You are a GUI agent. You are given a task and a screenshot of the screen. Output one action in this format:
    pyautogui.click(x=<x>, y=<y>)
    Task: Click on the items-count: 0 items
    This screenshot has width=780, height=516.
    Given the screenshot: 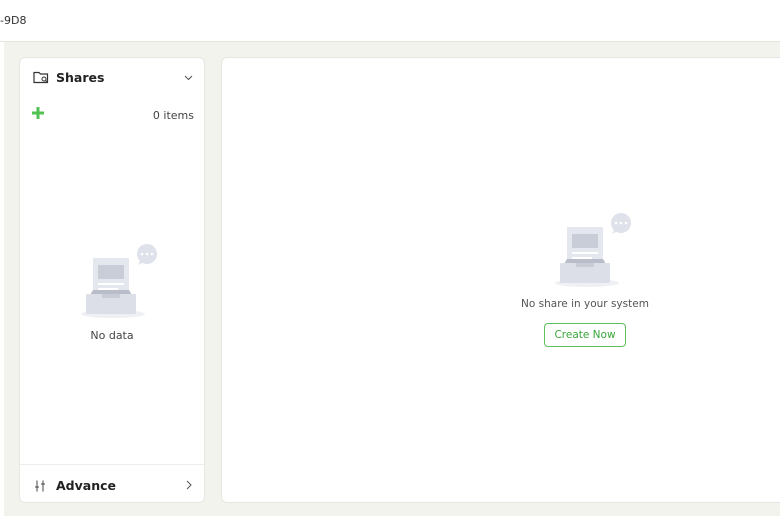 What is the action you would take?
    pyautogui.click(x=173, y=115)
    